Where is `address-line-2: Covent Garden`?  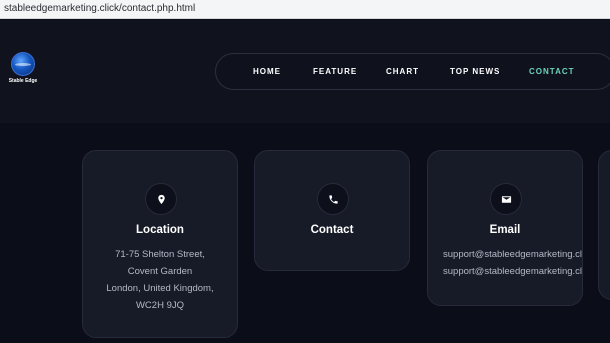
address-line-2: Covent Garden is located at coordinates (160, 271).